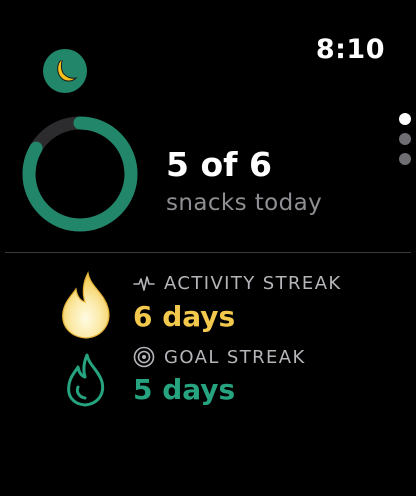  What do you see at coordinates (80, 174) in the screenshot?
I see `snack-progress-ring` at bounding box center [80, 174].